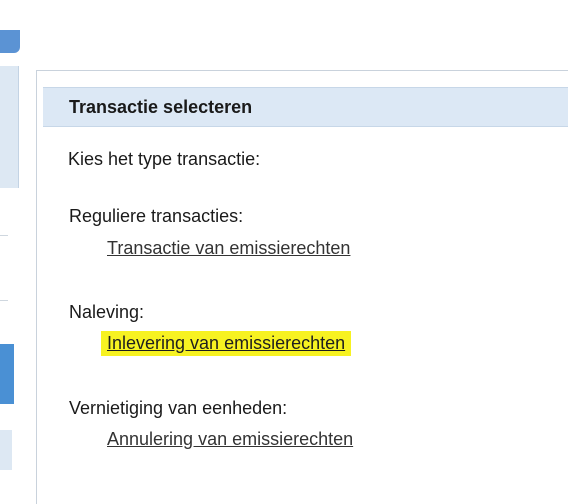 Image resolution: width=568 pixels, height=504 pixels. Describe the element at coordinates (10, 41) in the screenshot. I see `left-nav-tab-fragment` at that location.